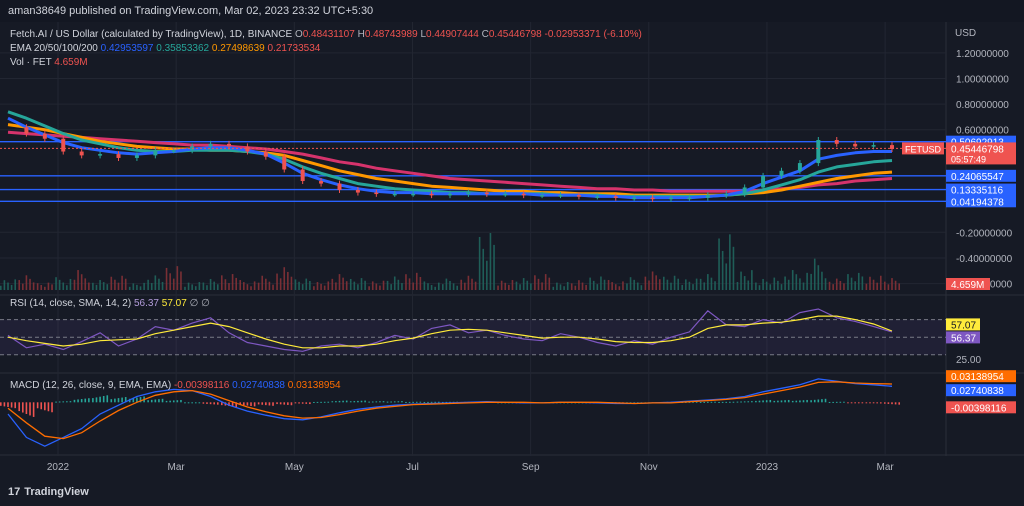  Describe the element at coordinates (91, 385) in the screenshot. I see `macd-label: MACD (12, 26, close, 9, EMA, EMA)` at that location.